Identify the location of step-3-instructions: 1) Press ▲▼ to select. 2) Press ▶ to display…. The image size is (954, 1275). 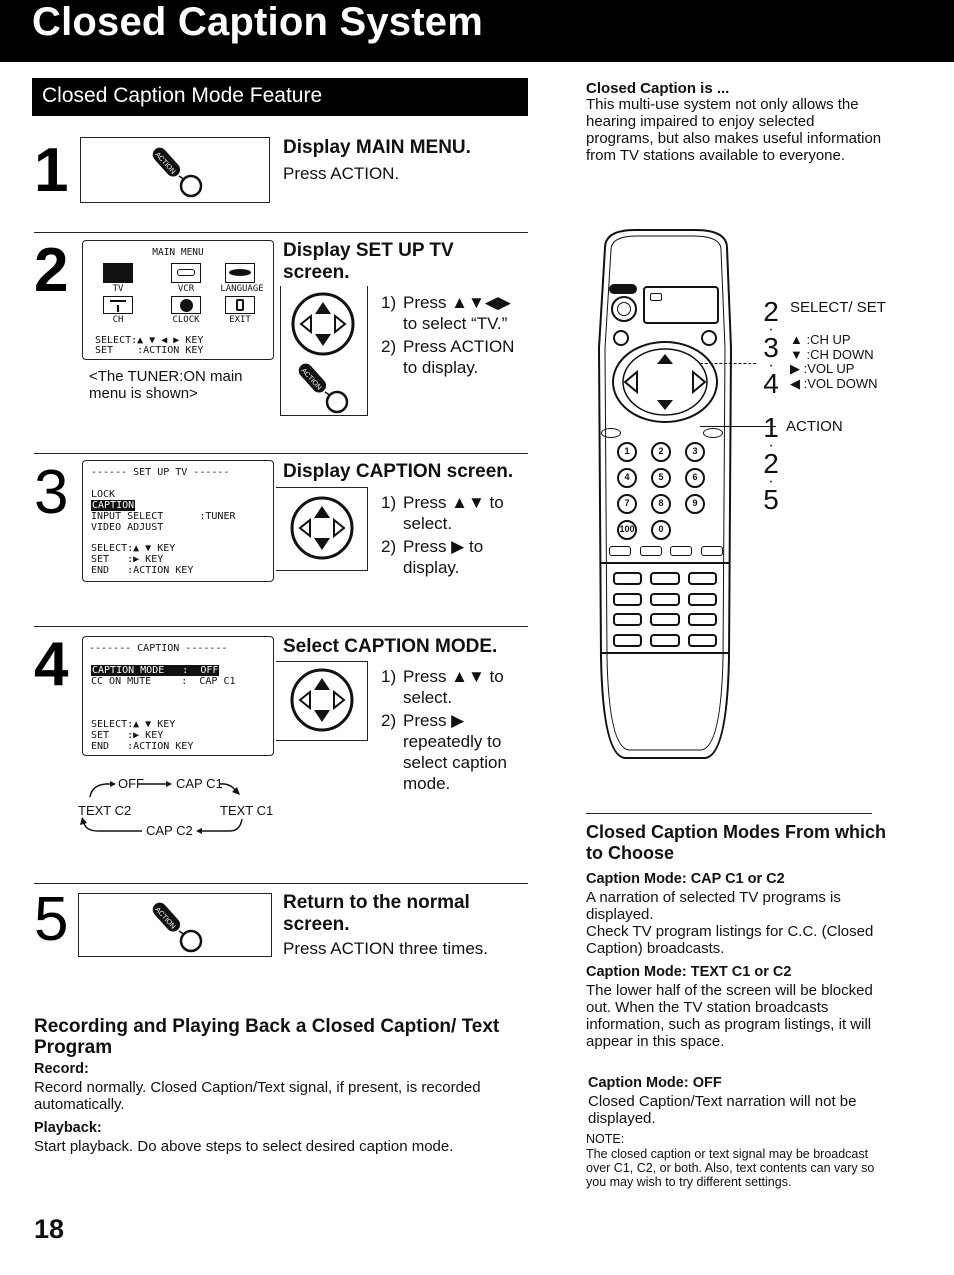
(461, 535).